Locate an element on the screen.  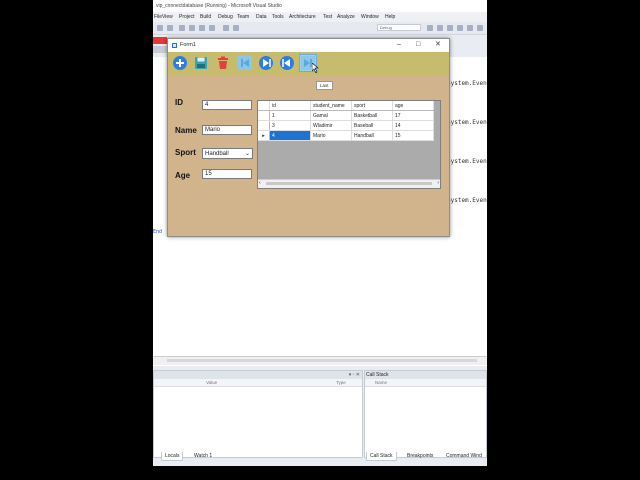
undo-icon is located at coordinates (226, 28).